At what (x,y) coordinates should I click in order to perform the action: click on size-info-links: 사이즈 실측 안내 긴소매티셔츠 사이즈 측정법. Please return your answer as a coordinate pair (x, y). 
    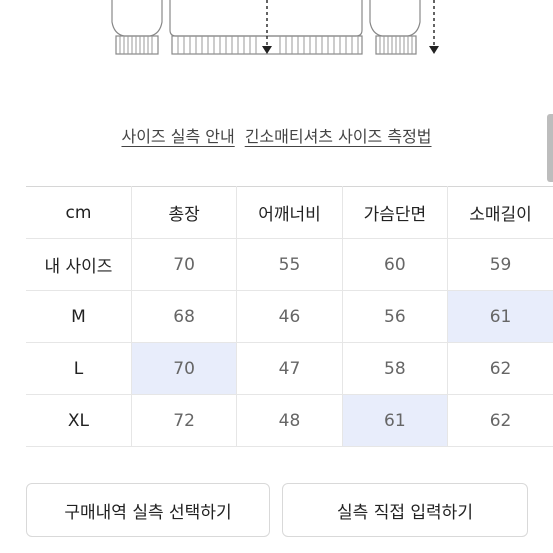
    Looking at the image, I should click on (276, 135).